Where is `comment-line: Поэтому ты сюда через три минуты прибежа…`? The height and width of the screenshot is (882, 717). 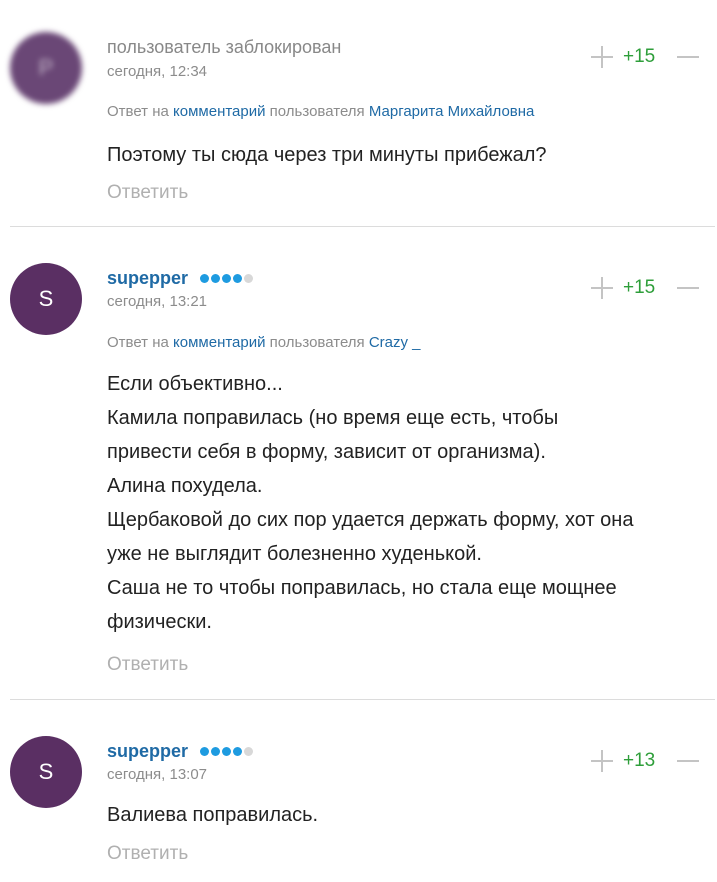
comment-line: Поэтому ты сюда через три минуты прибежа… is located at coordinates (327, 155).